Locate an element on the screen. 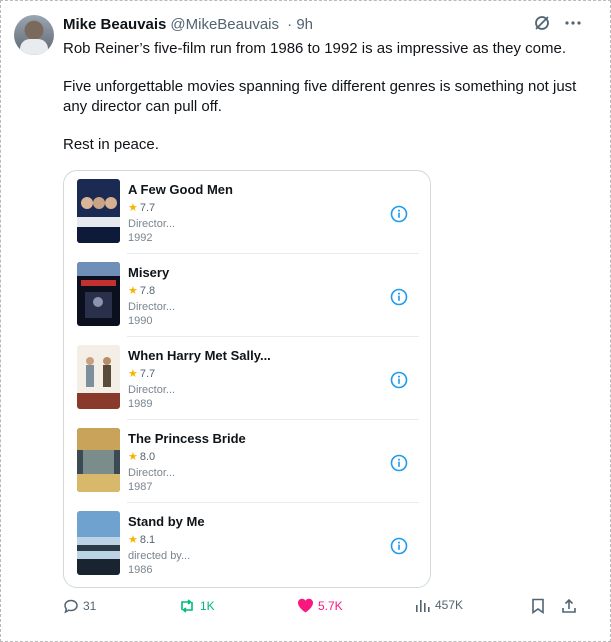  reply-count: 31 is located at coordinates (90, 606).